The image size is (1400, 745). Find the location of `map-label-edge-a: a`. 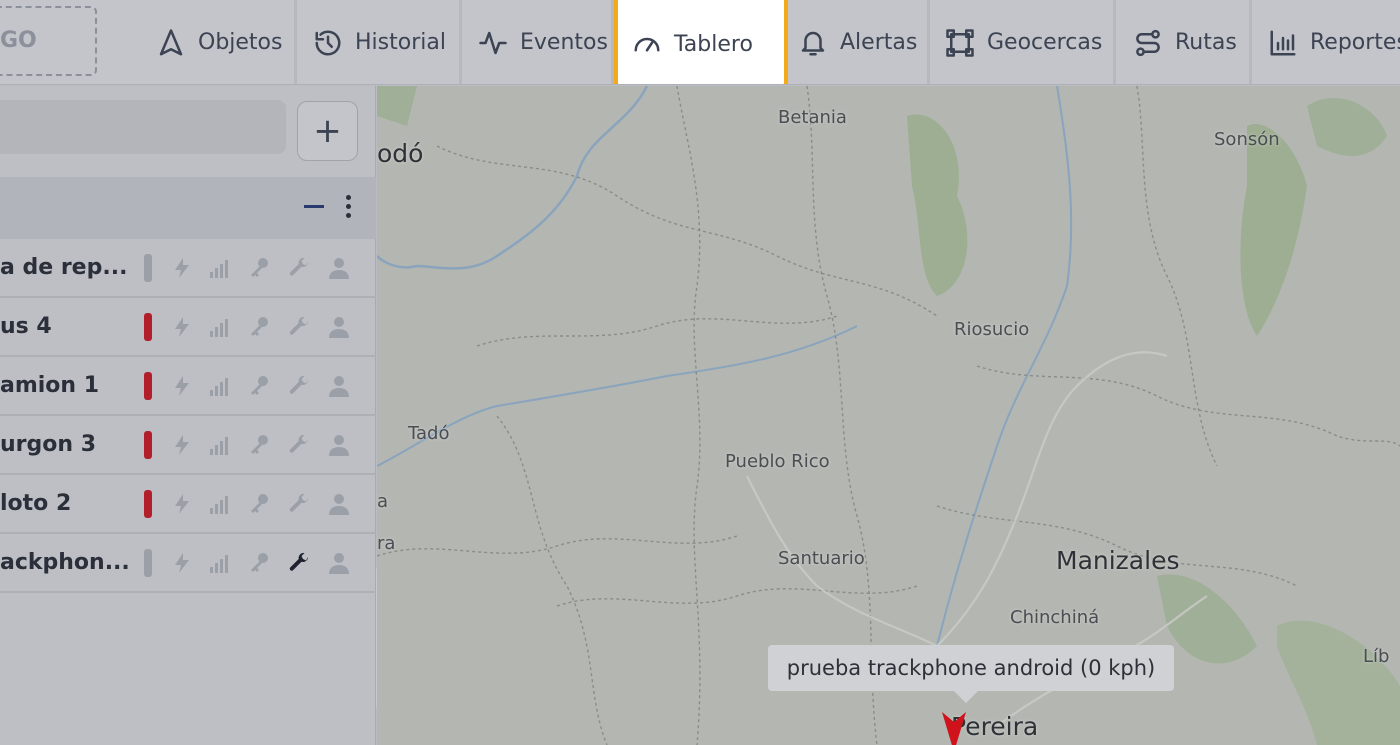

map-label-edge-a: a is located at coordinates (383, 501).